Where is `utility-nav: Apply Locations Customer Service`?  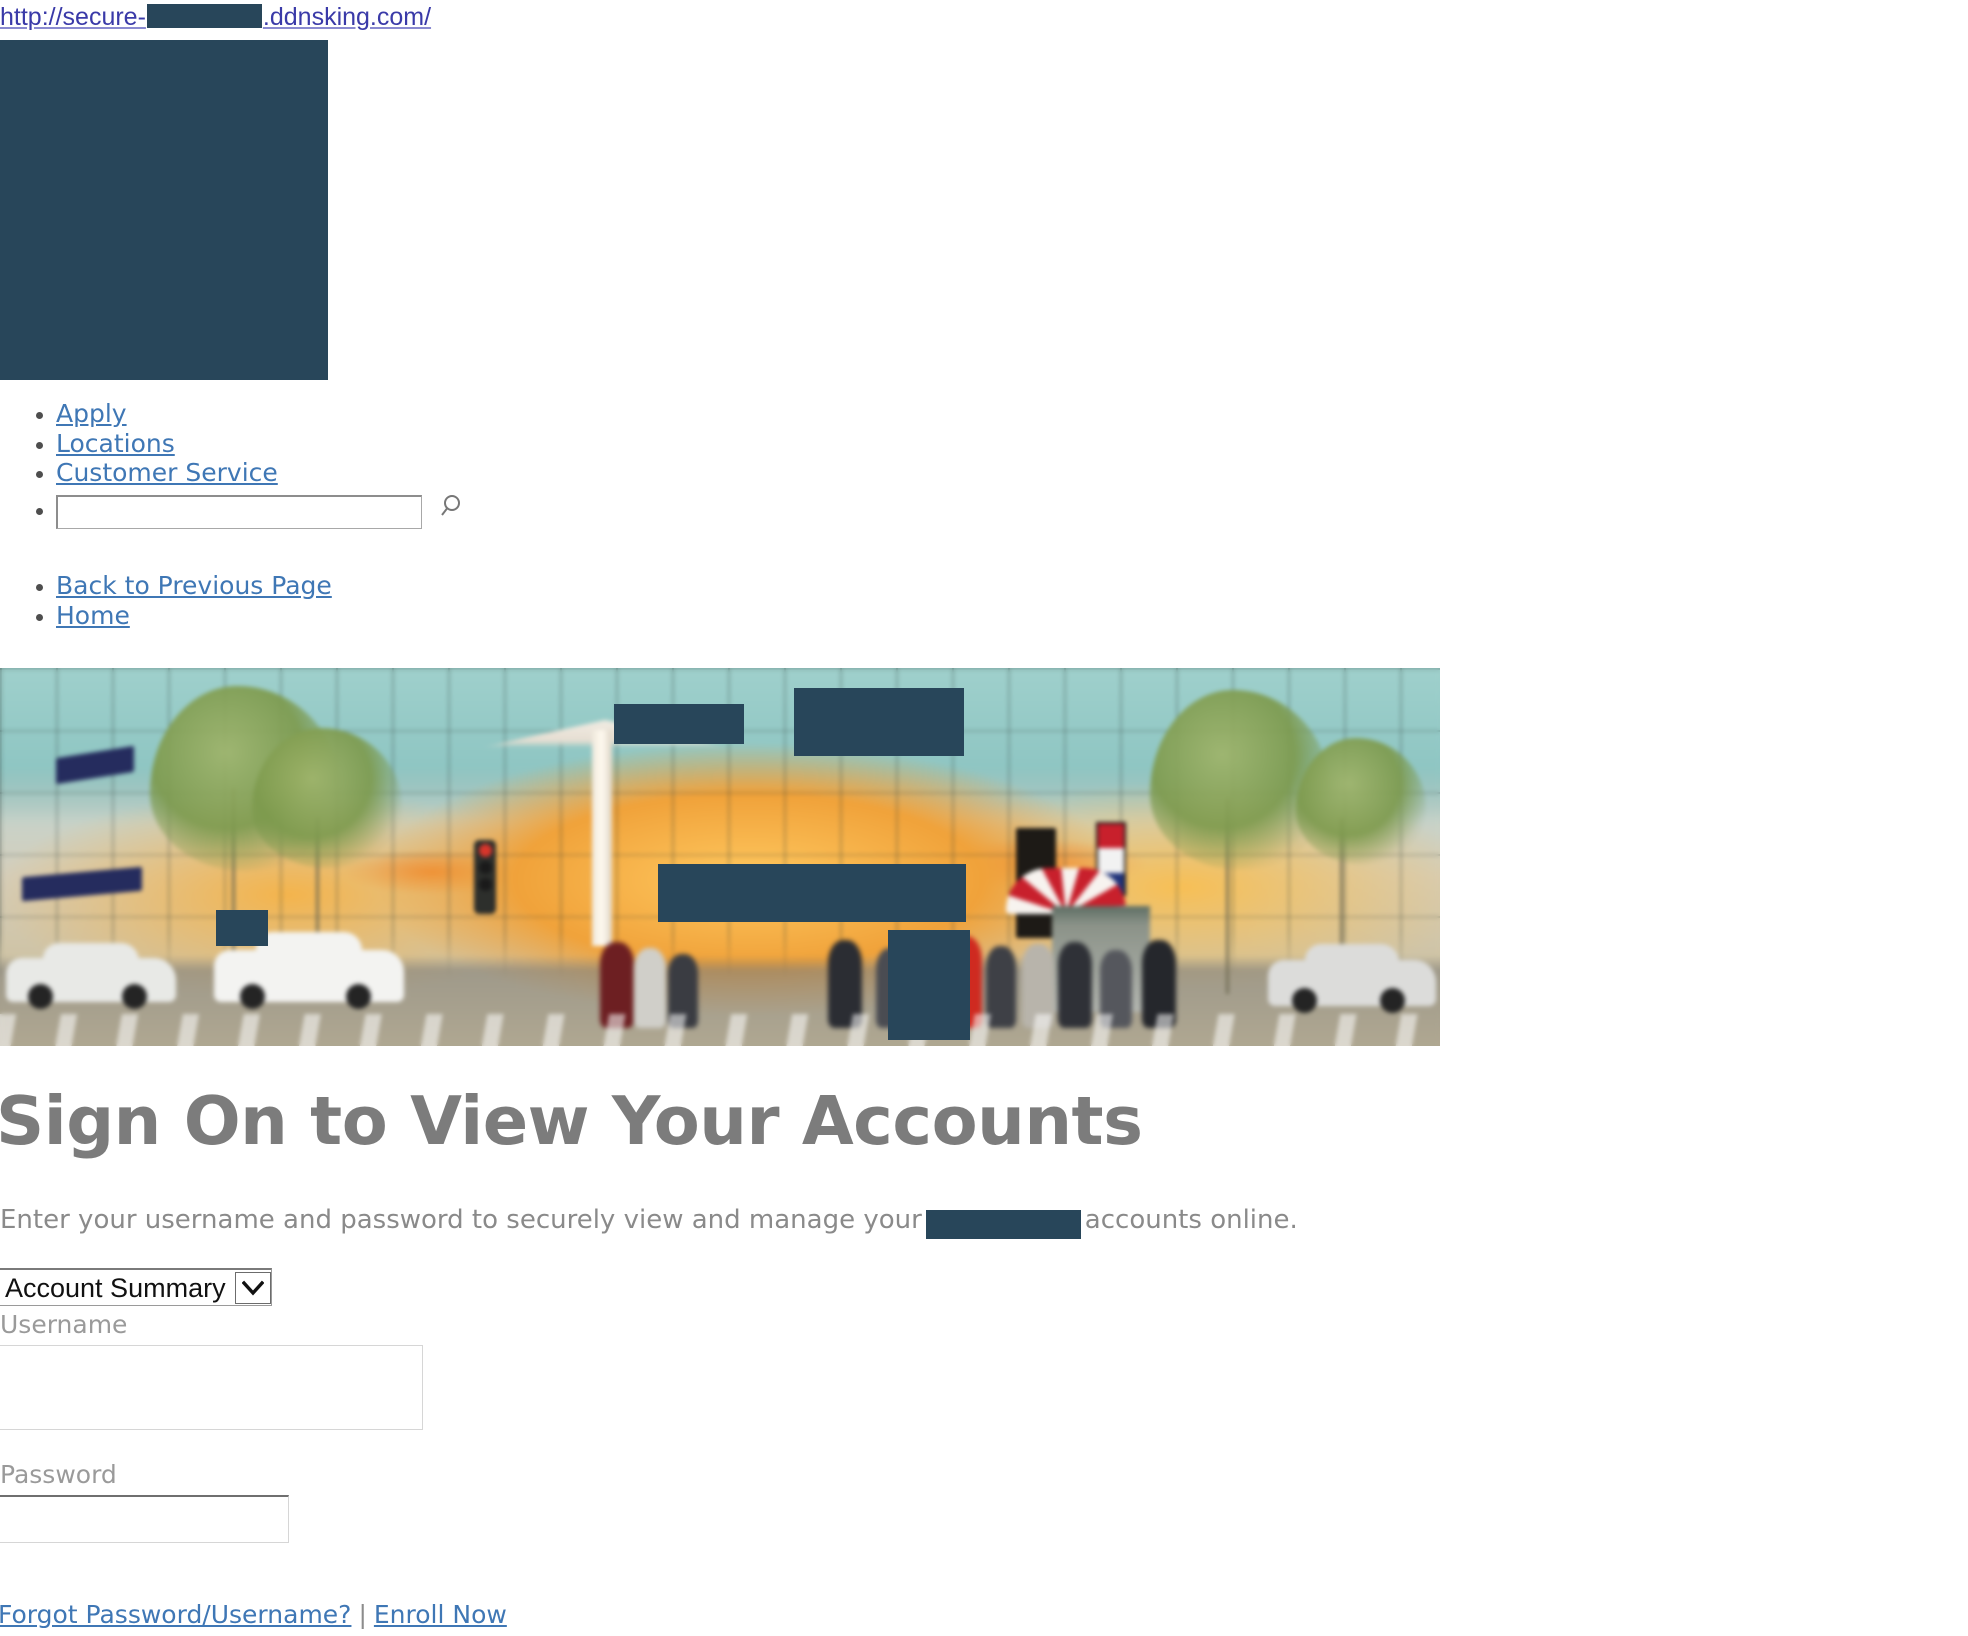
utility-nav: Apply Locations Customer Service is located at coordinates (628, 466).